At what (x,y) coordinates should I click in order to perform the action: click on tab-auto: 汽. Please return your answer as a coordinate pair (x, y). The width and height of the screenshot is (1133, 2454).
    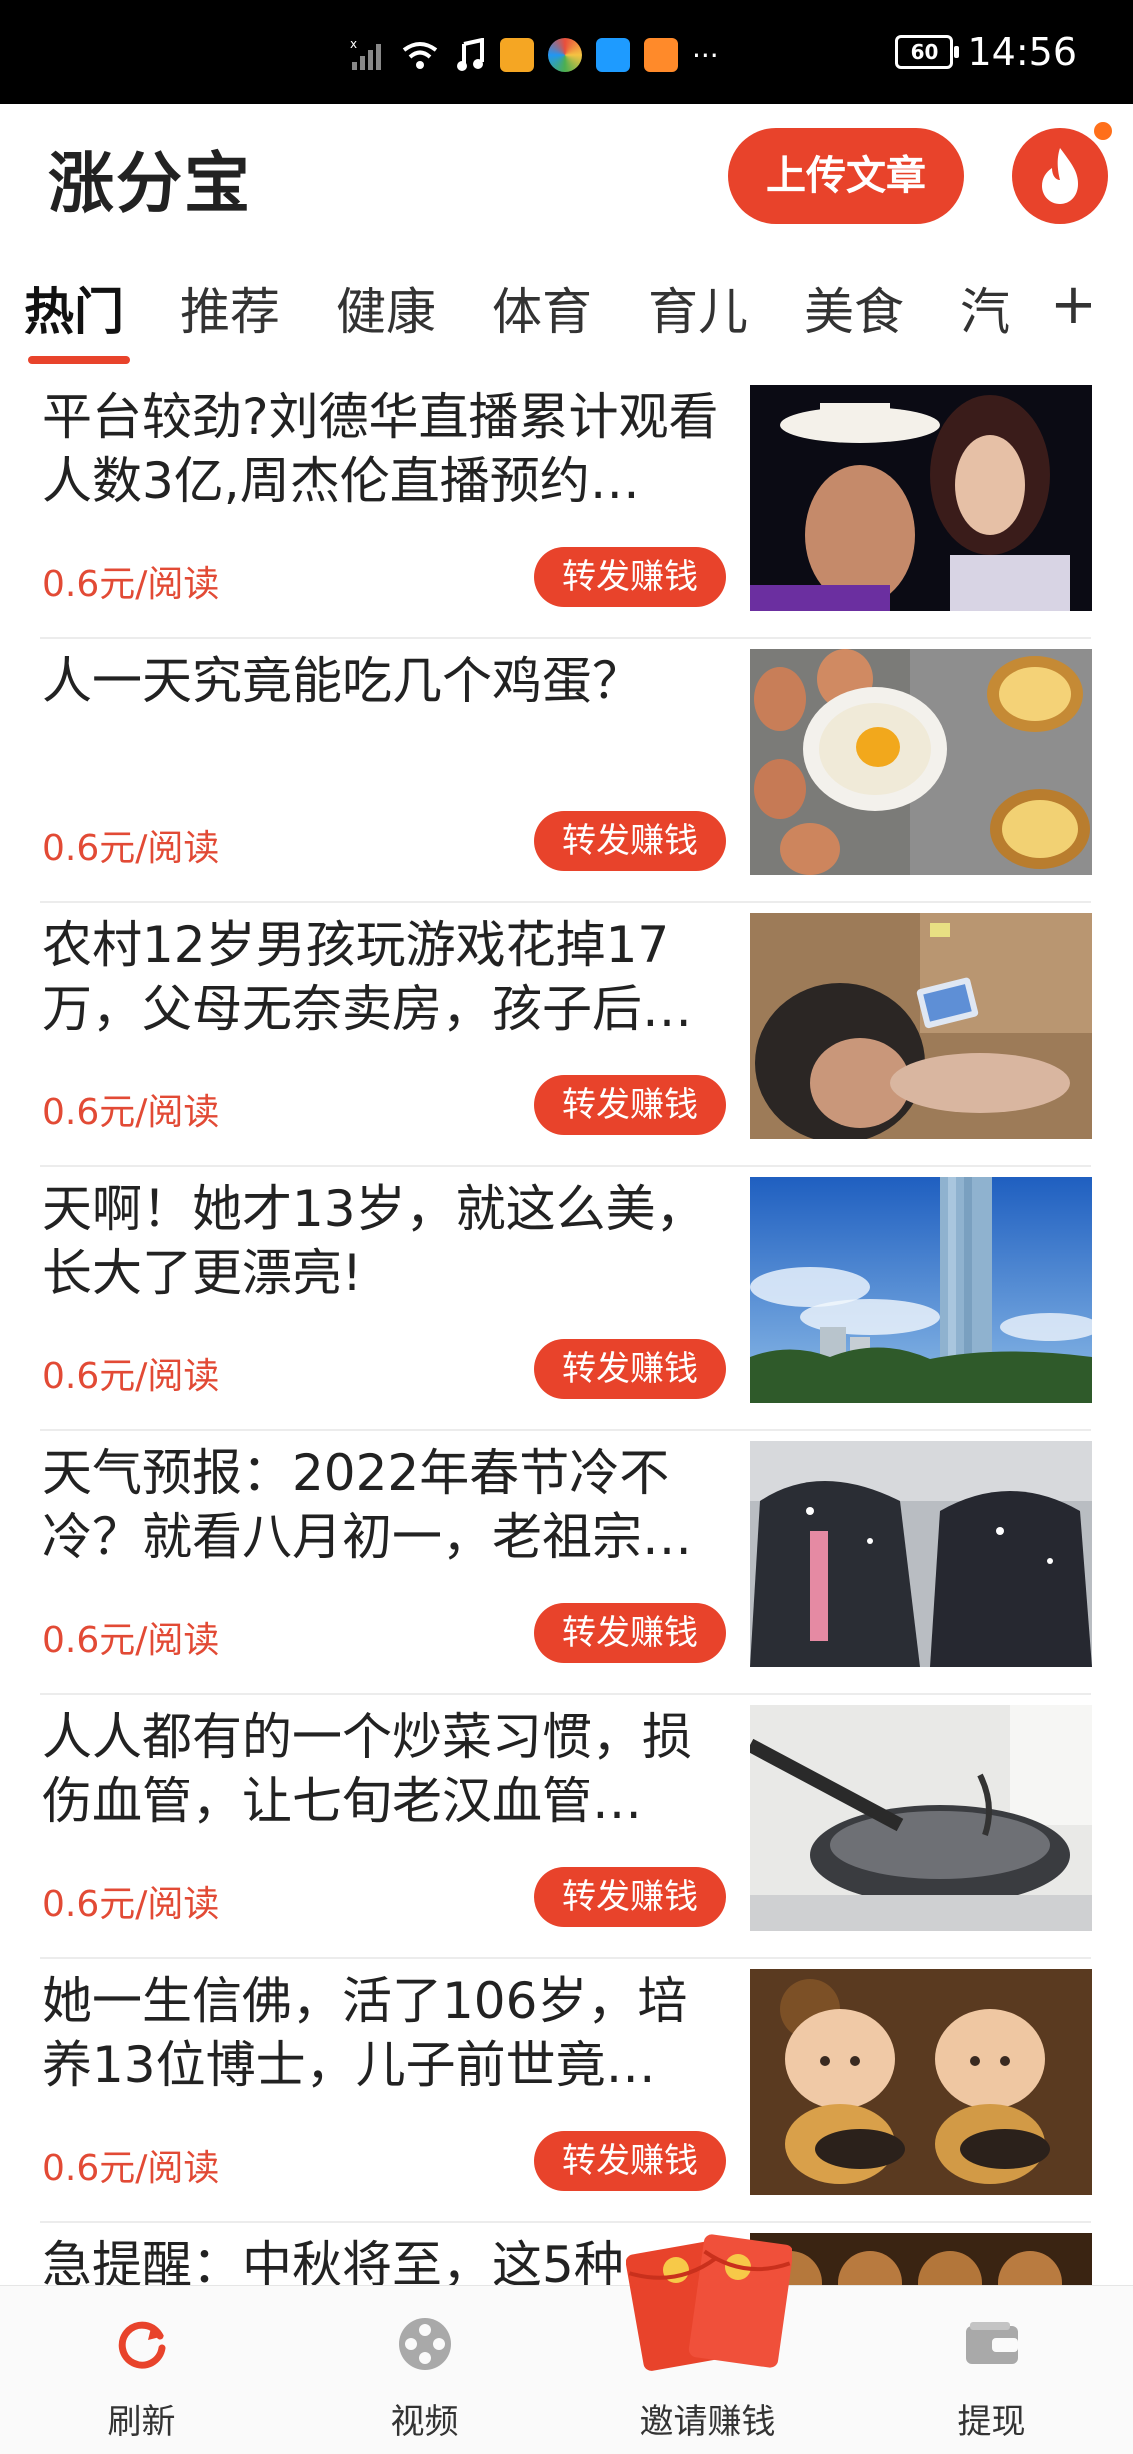
    Looking at the image, I should click on (985, 308).